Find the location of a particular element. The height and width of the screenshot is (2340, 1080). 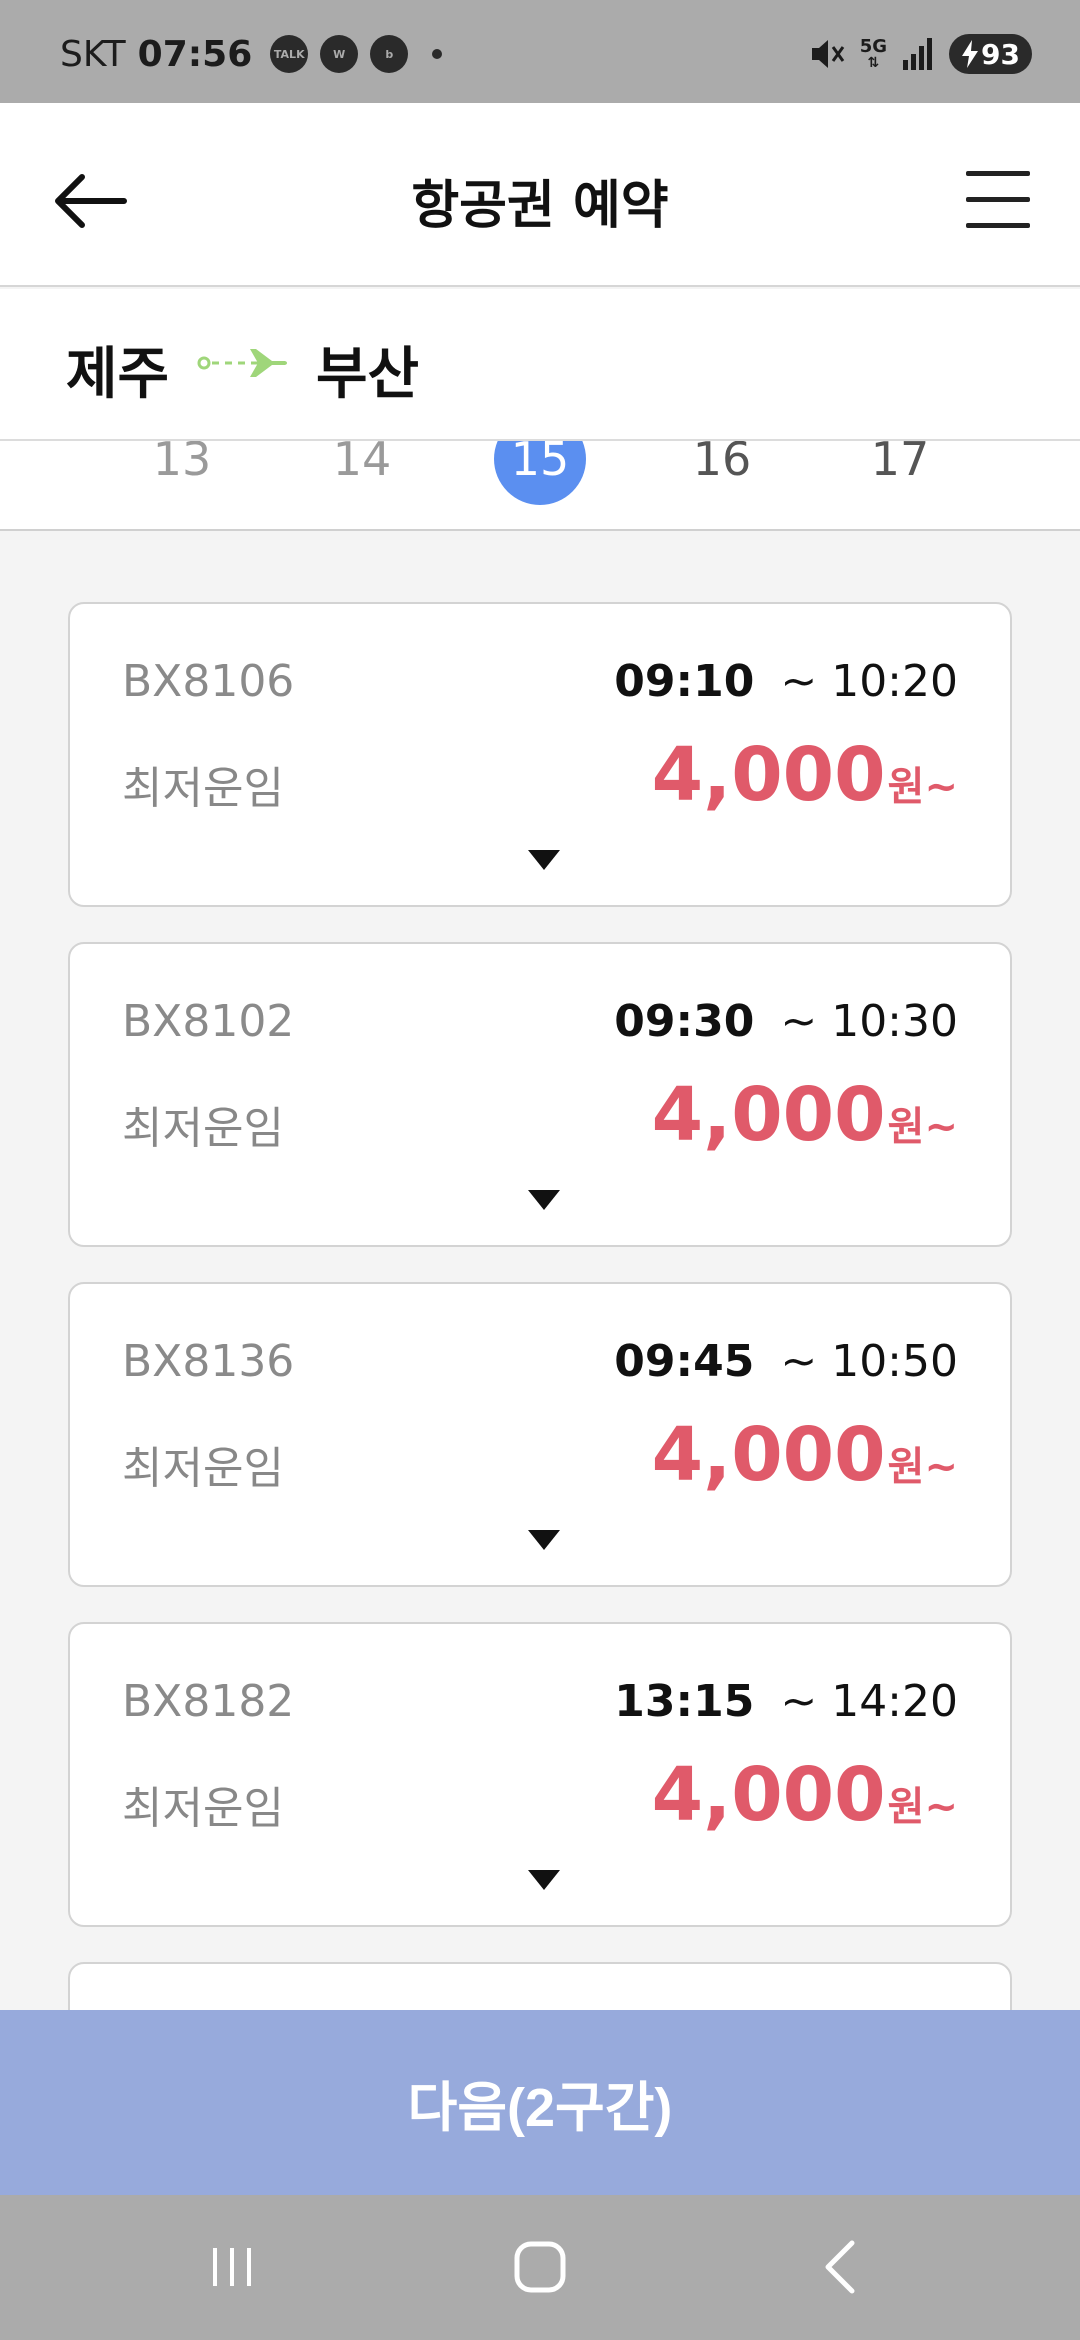

route-arrow-icon is located at coordinates (242, 363).